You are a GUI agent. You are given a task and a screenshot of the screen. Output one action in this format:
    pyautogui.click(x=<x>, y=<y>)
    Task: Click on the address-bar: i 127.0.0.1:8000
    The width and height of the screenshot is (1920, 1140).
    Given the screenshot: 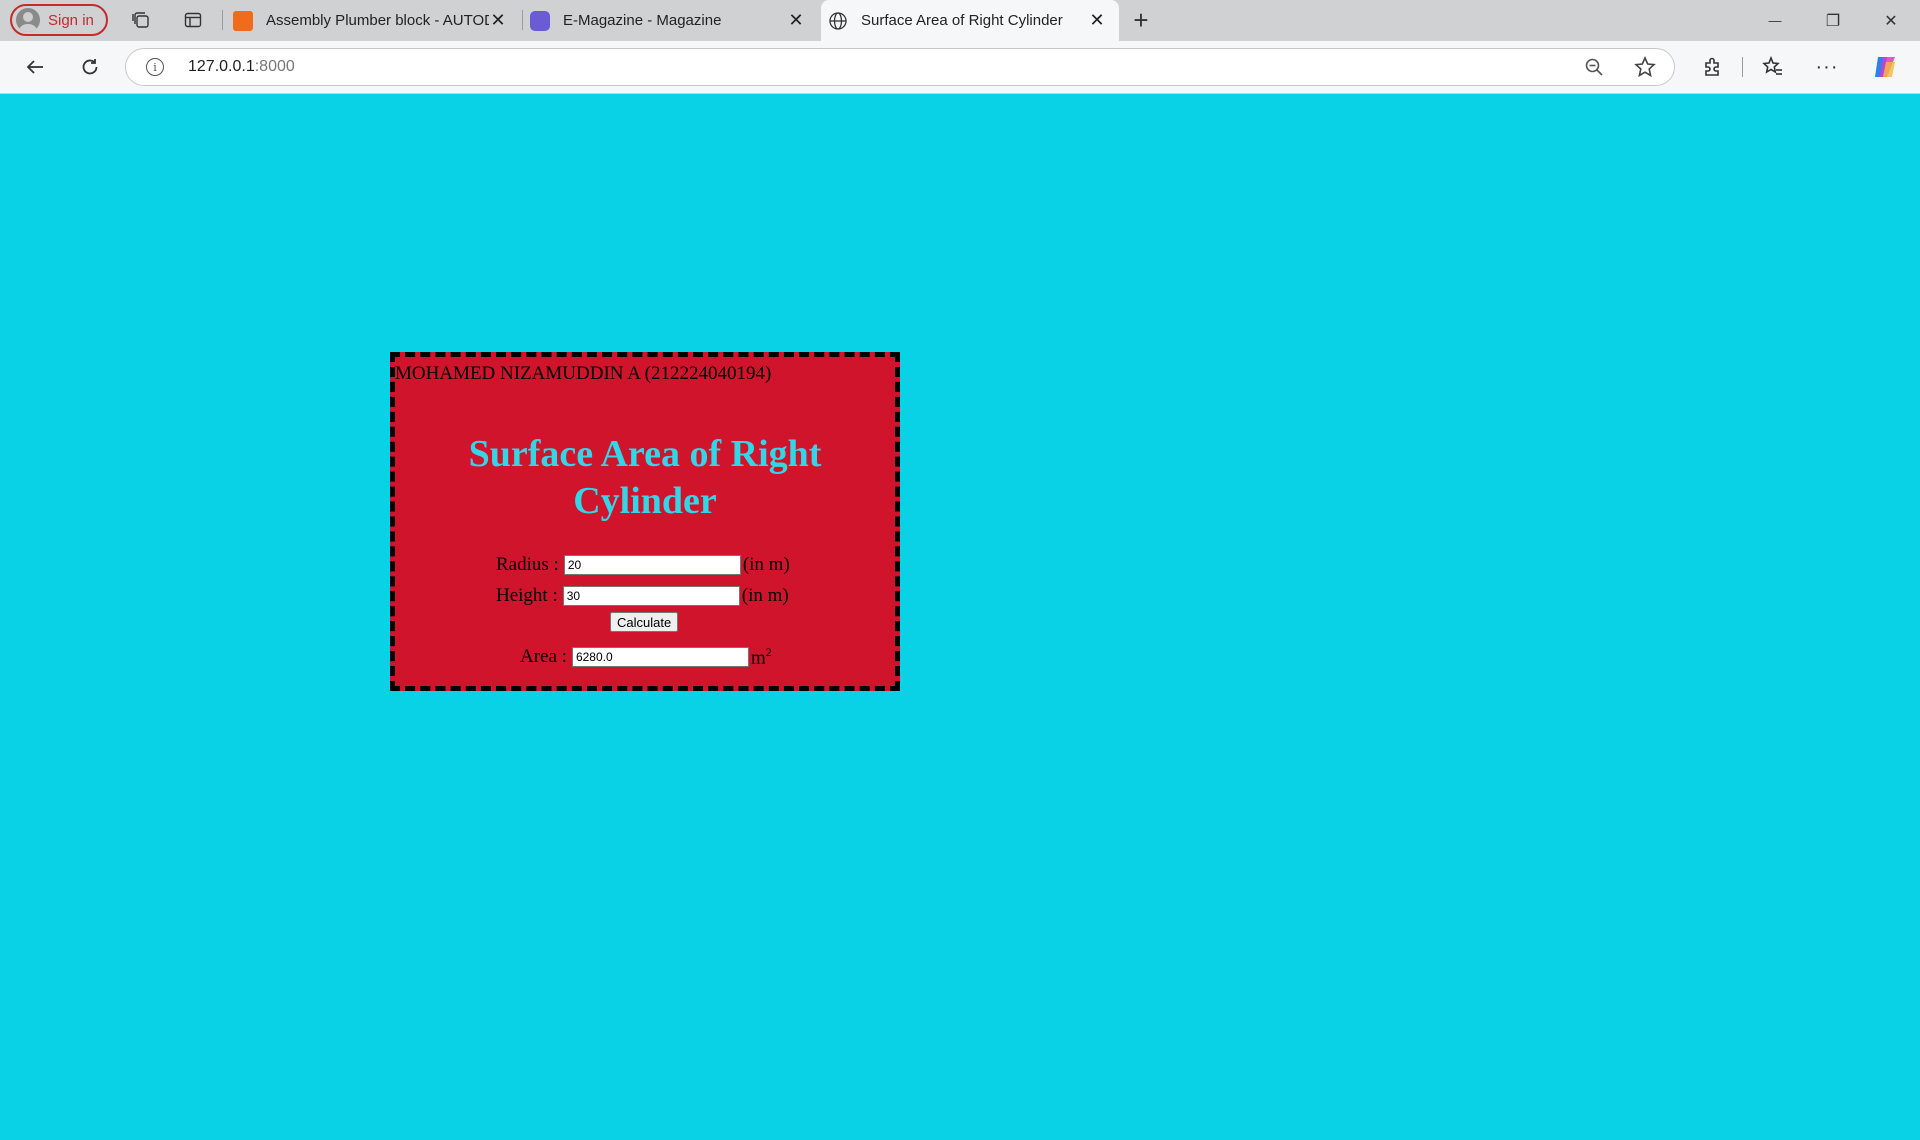 What is the action you would take?
    pyautogui.click(x=900, y=67)
    